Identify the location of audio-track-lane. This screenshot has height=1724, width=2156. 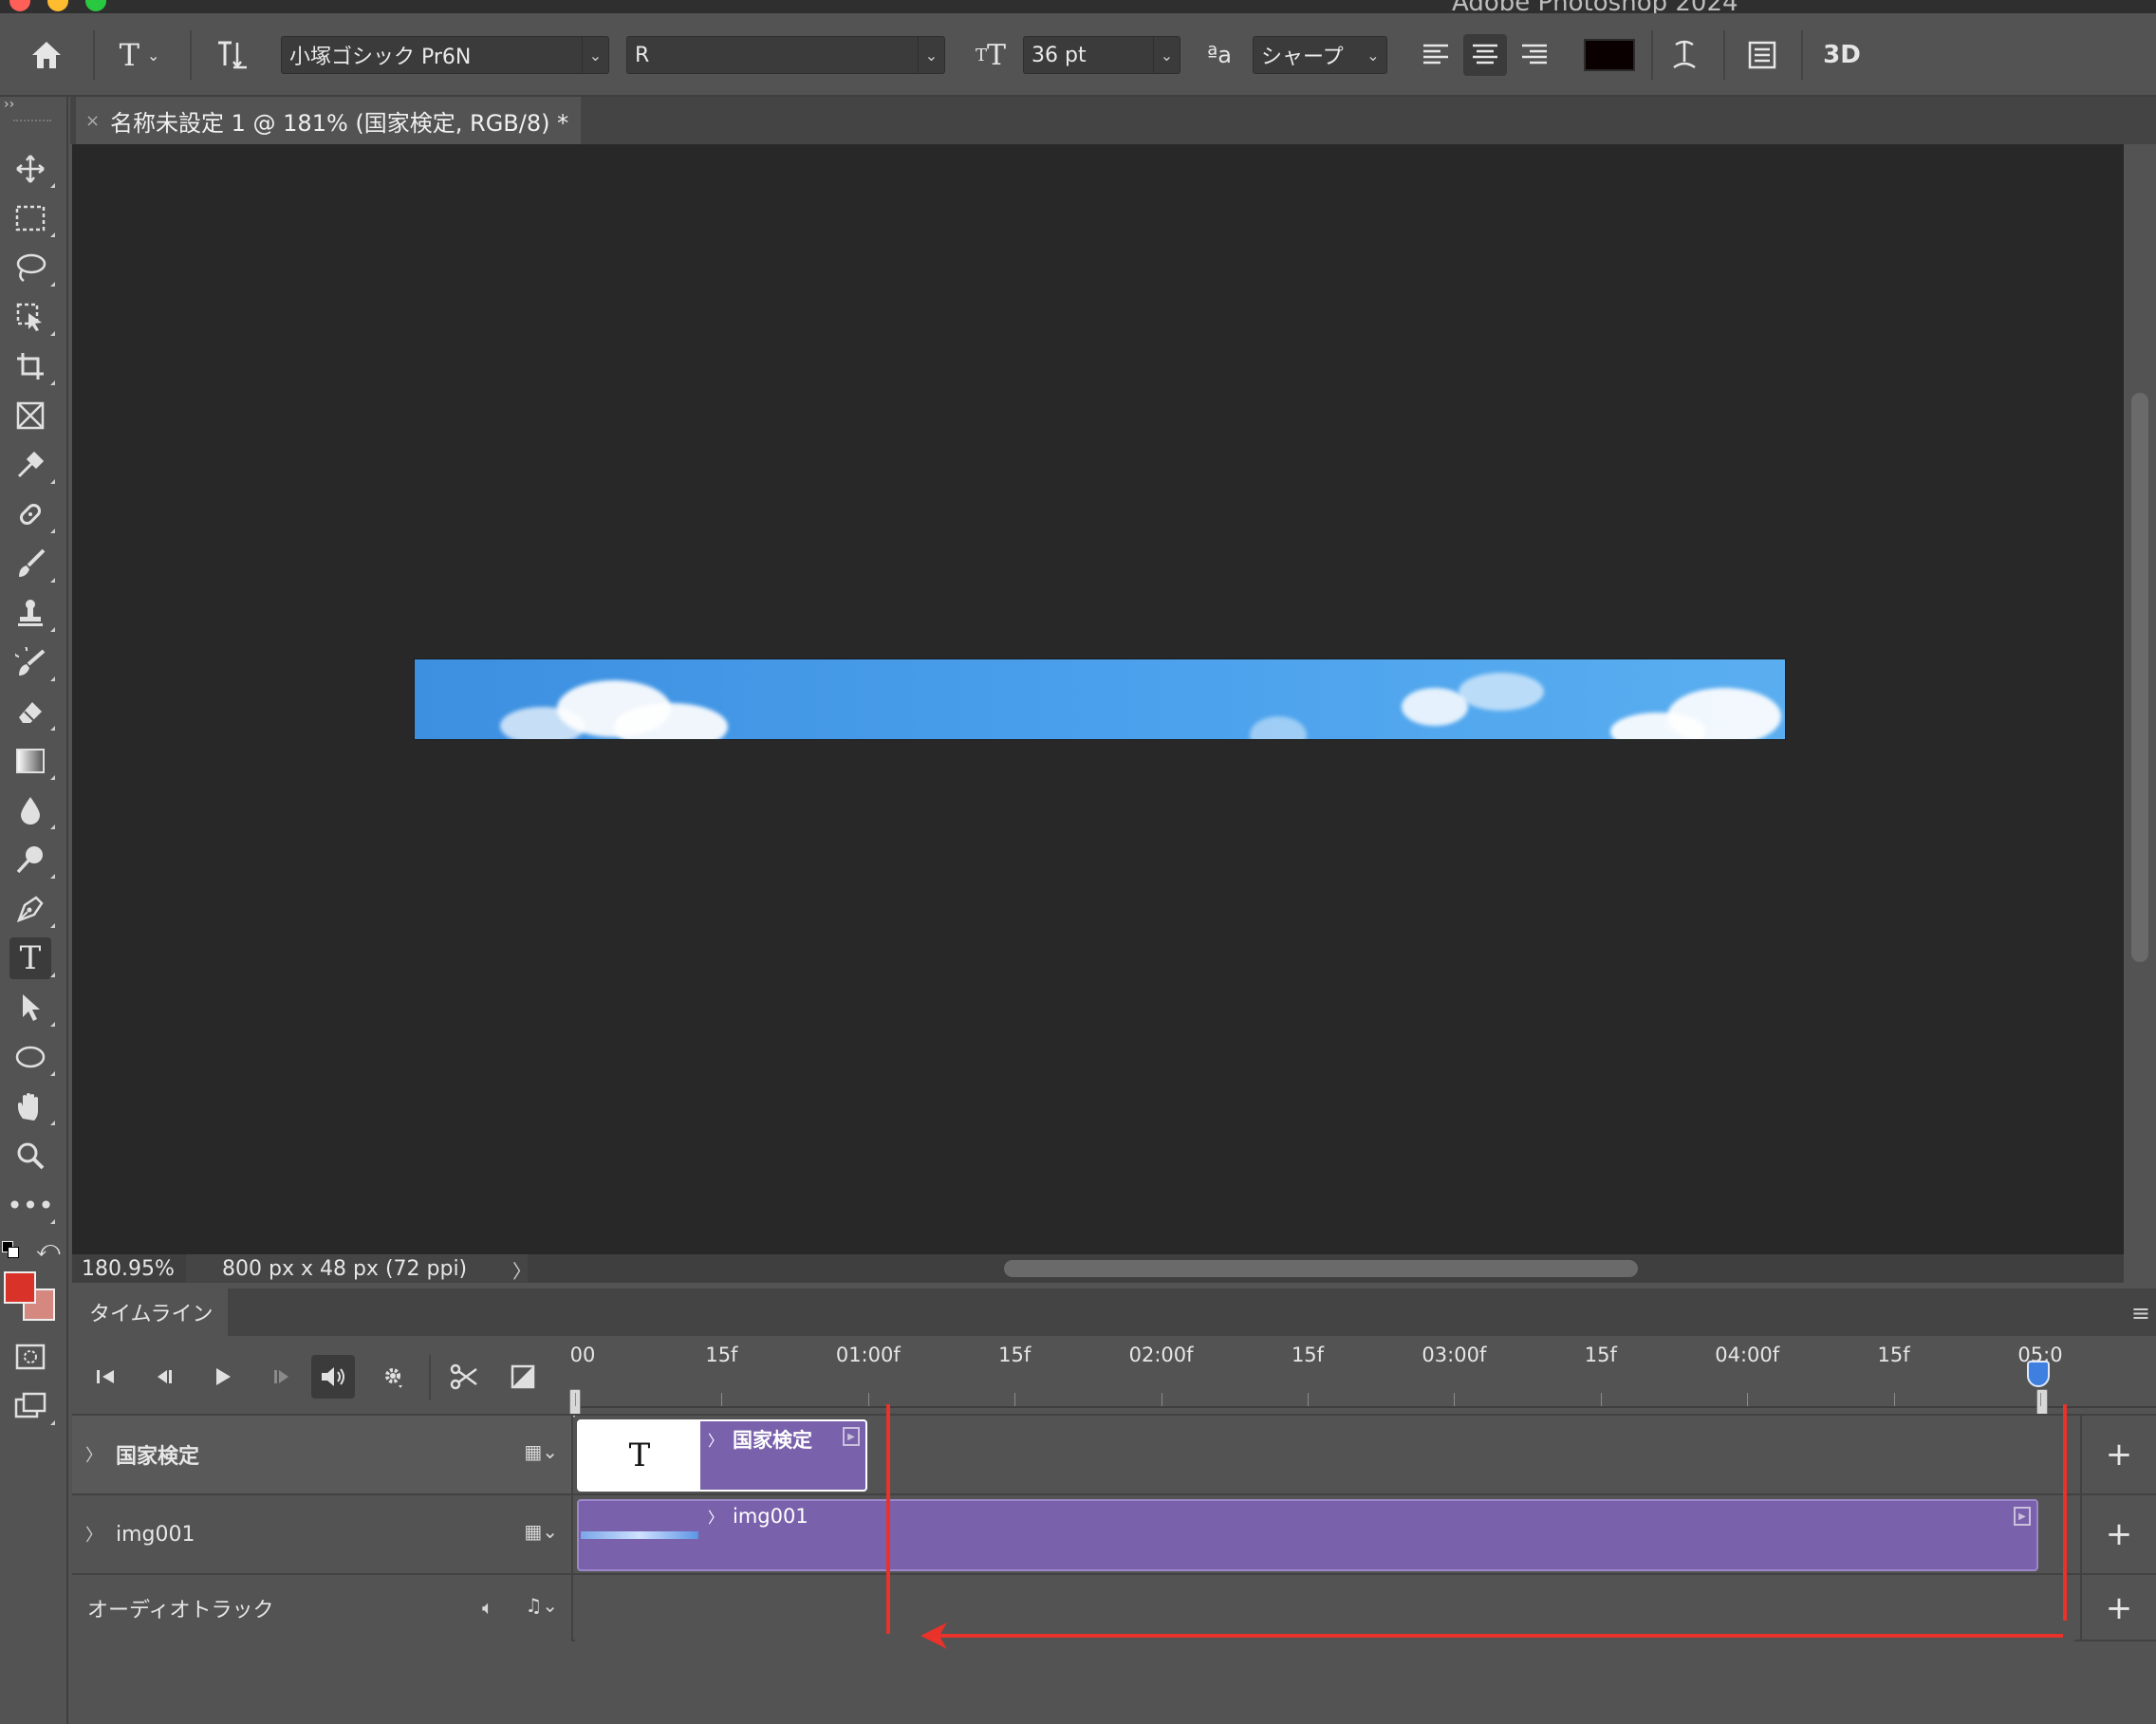
(1324, 1608).